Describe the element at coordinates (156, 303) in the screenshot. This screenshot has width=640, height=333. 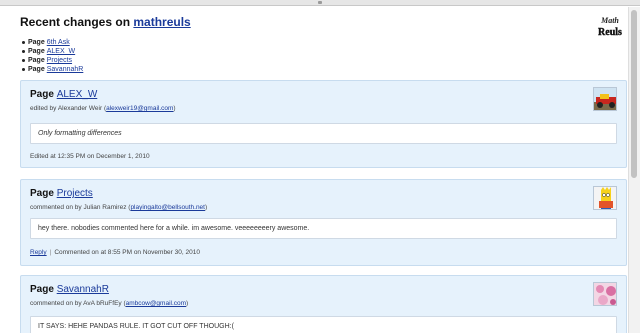
I see `author-email-link: ambcow@gmail.com` at that location.